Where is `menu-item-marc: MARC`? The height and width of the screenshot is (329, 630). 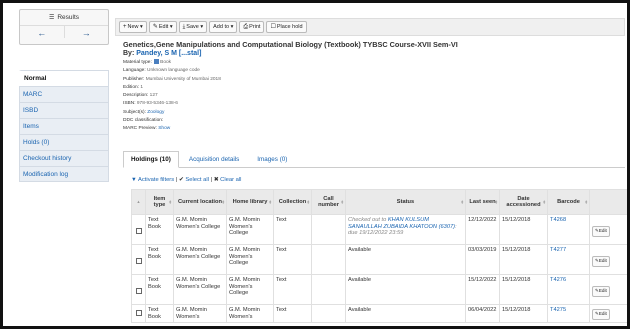
menu-item-marc: MARC is located at coordinates (64, 94).